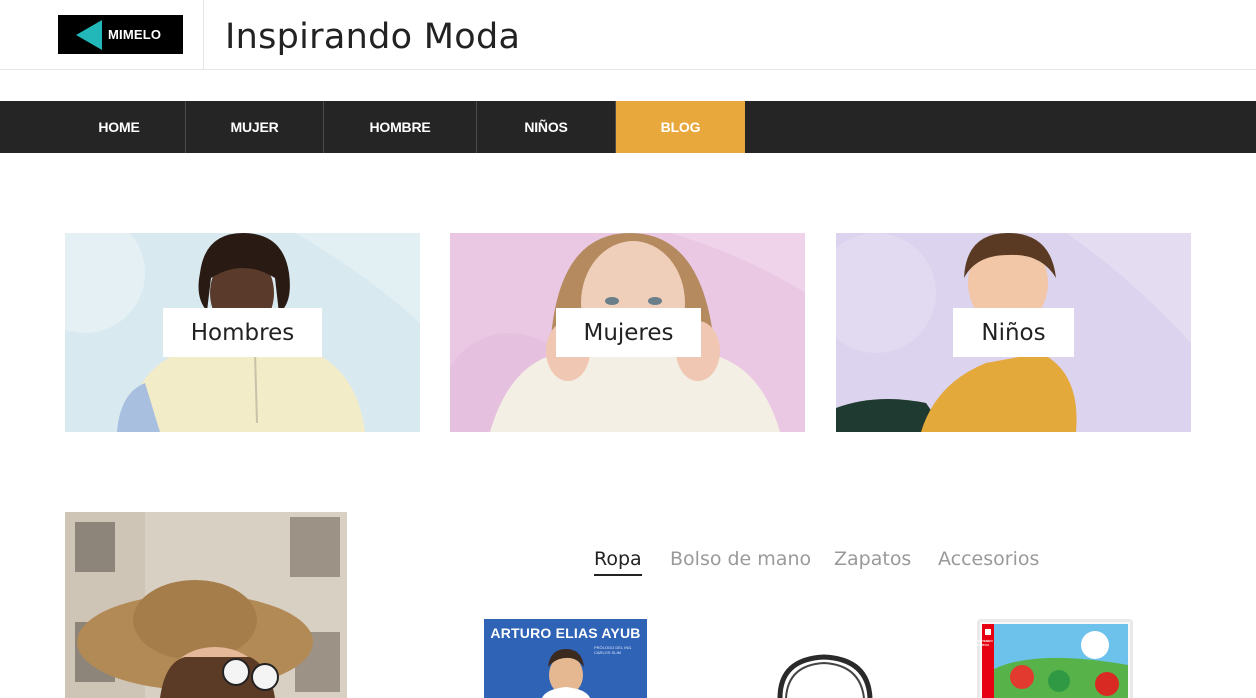 The image size is (1256, 698). Describe the element at coordinates (89, 34) in the screenshot. I see `logo-triangle-icon` at that location.